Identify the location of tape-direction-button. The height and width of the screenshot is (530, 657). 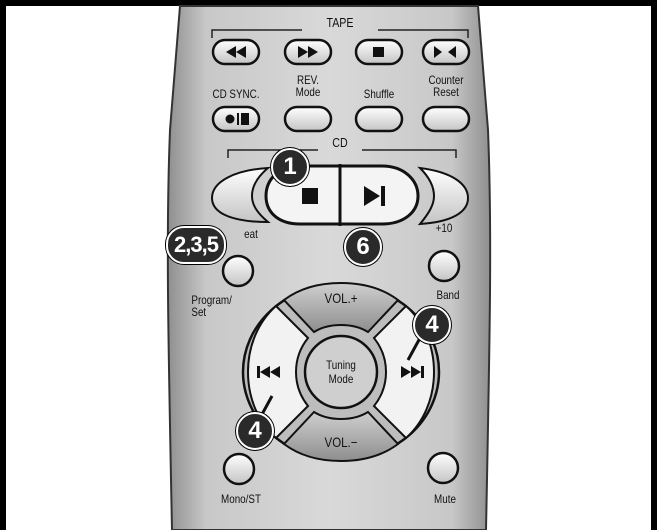
(446, 52).